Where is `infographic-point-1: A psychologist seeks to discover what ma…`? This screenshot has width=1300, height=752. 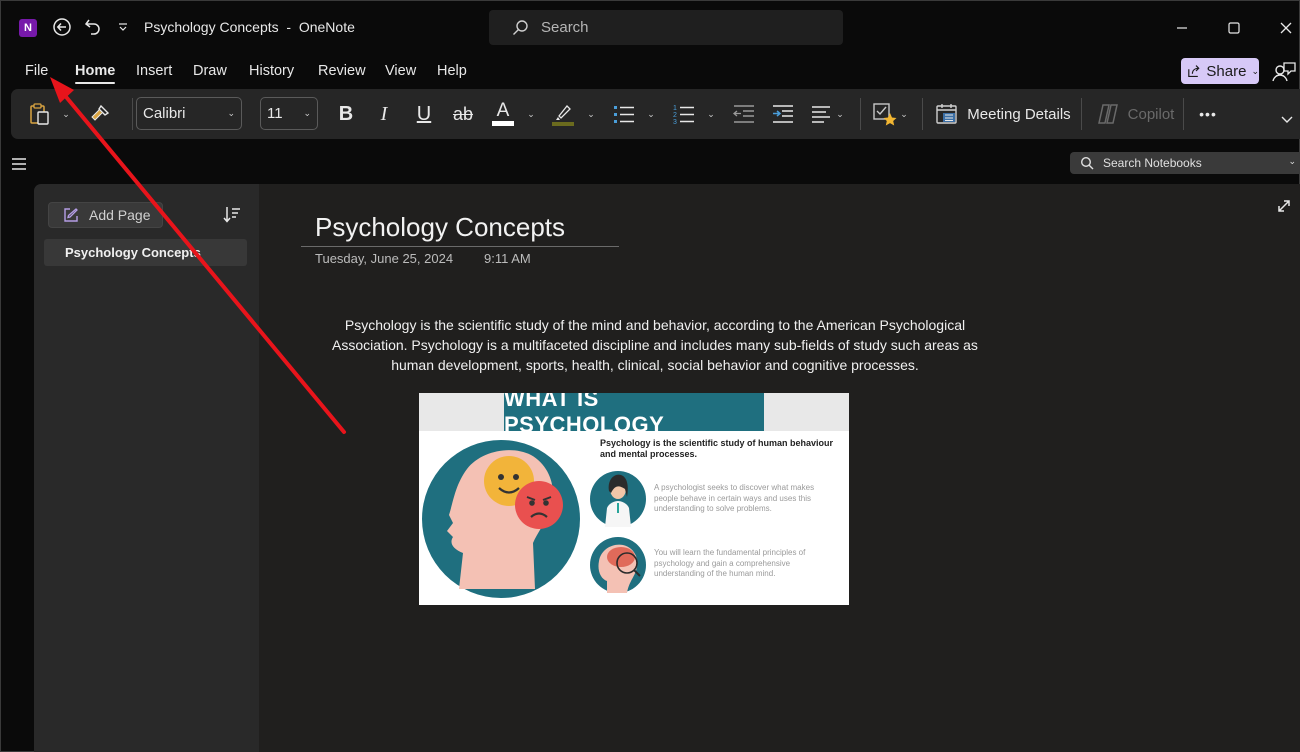 infographic-point-1: A psychologist seeks to discover what ma… is located at coordinates (734, 498).